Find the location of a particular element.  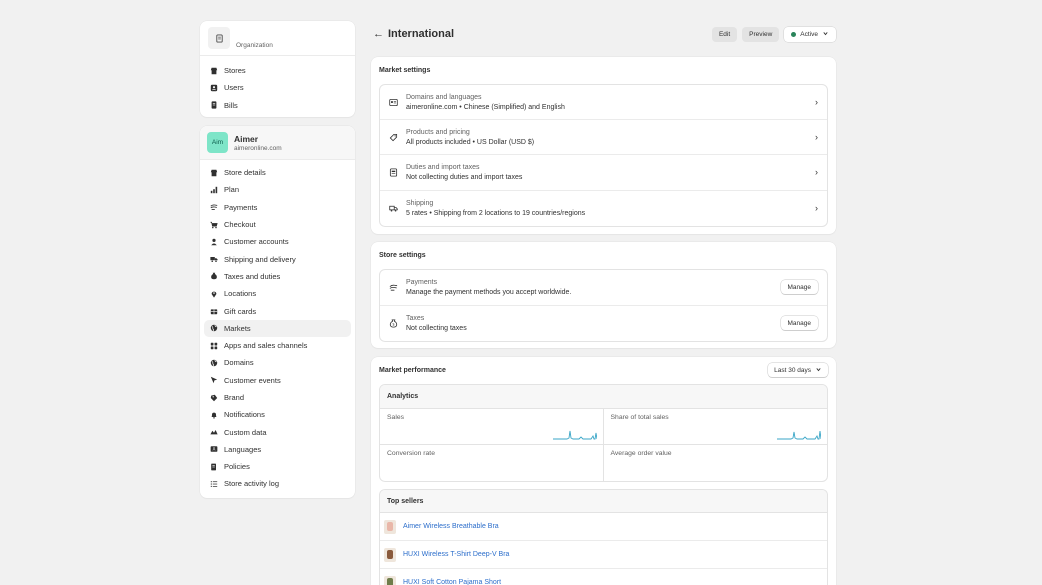

header-actions: Edit Preview Active is located at coordinates (773, 34).